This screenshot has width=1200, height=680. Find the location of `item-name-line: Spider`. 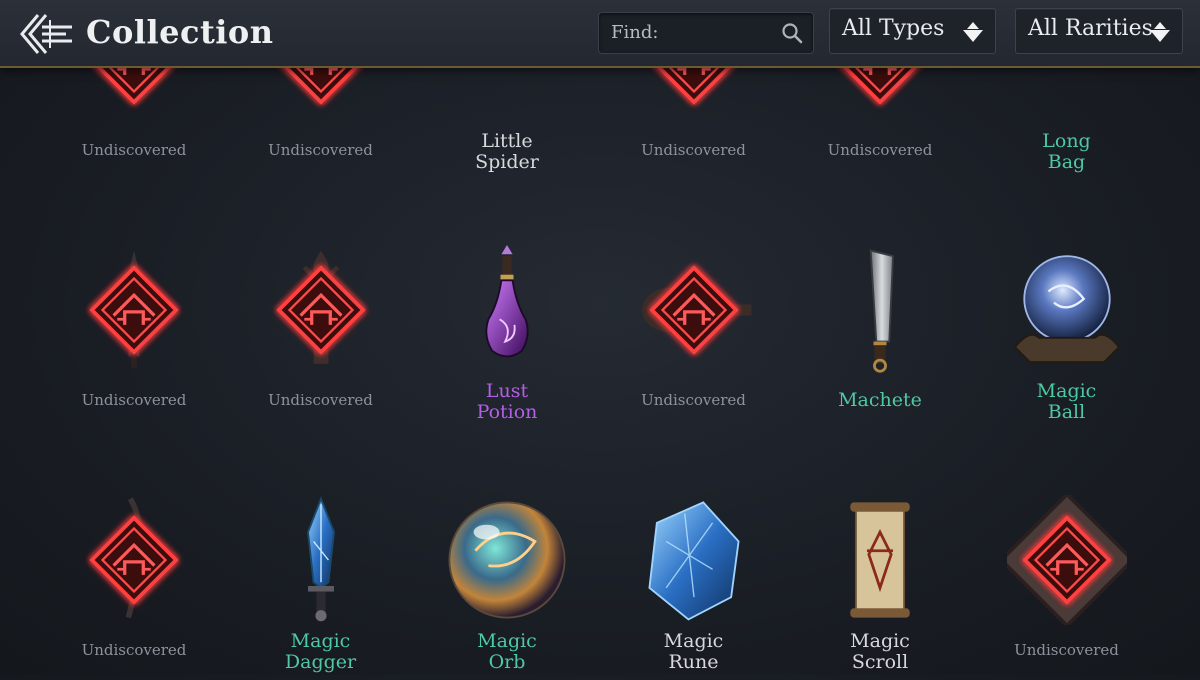

item-name-line: Spider is located at coordinates (507, 162).